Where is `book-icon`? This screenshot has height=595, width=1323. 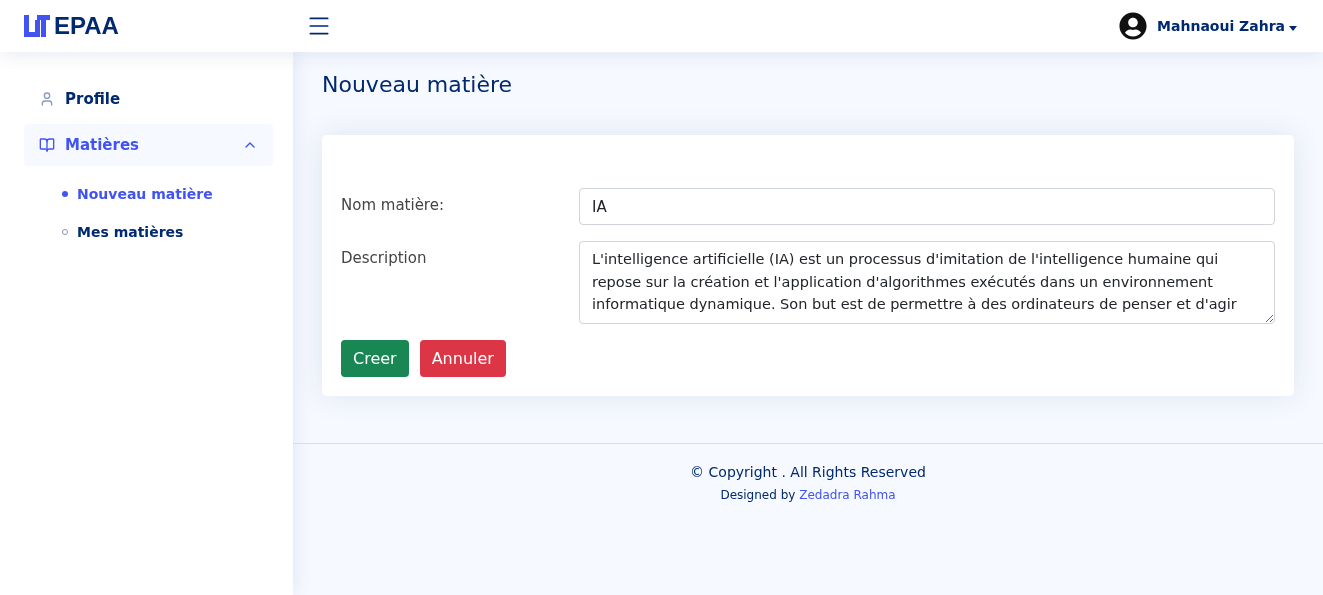 book-icon is located at coordinates (47, 145).